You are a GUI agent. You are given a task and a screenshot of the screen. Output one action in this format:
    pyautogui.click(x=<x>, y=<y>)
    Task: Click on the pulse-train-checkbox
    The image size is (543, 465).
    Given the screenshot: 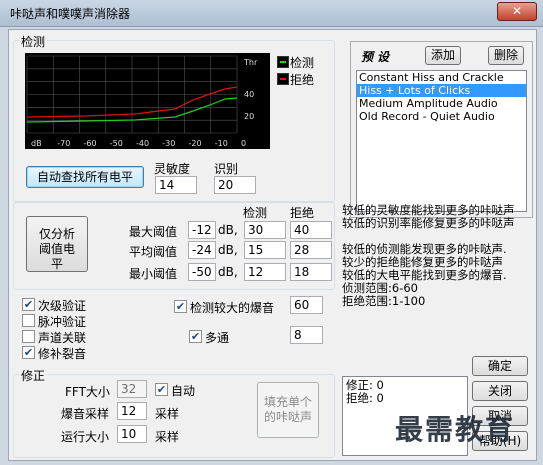 What is the action you would take?
    pyautogui.click(x=28, y=320)
    